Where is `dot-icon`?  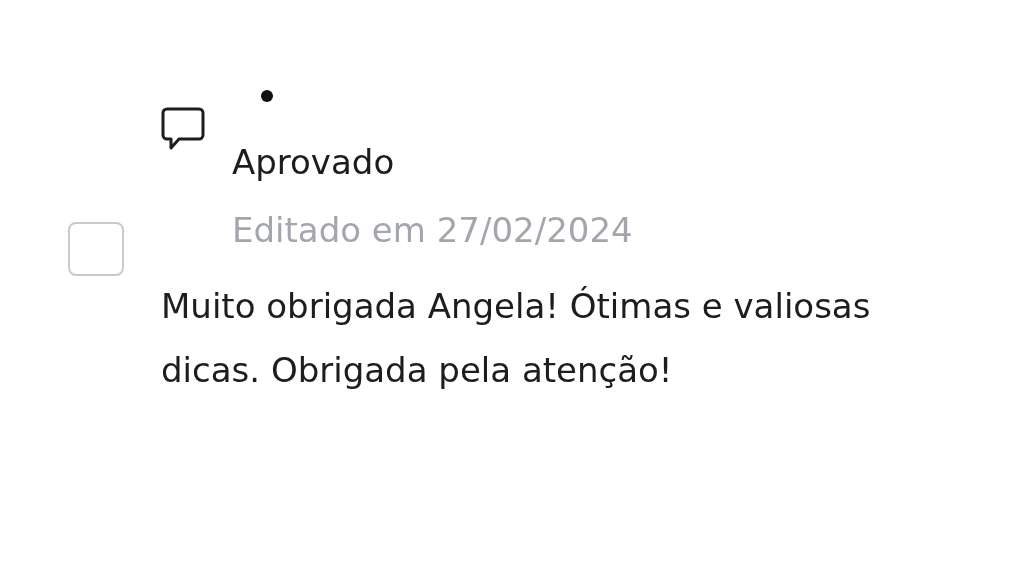
dot-icon is located at coordinates (267, 96).